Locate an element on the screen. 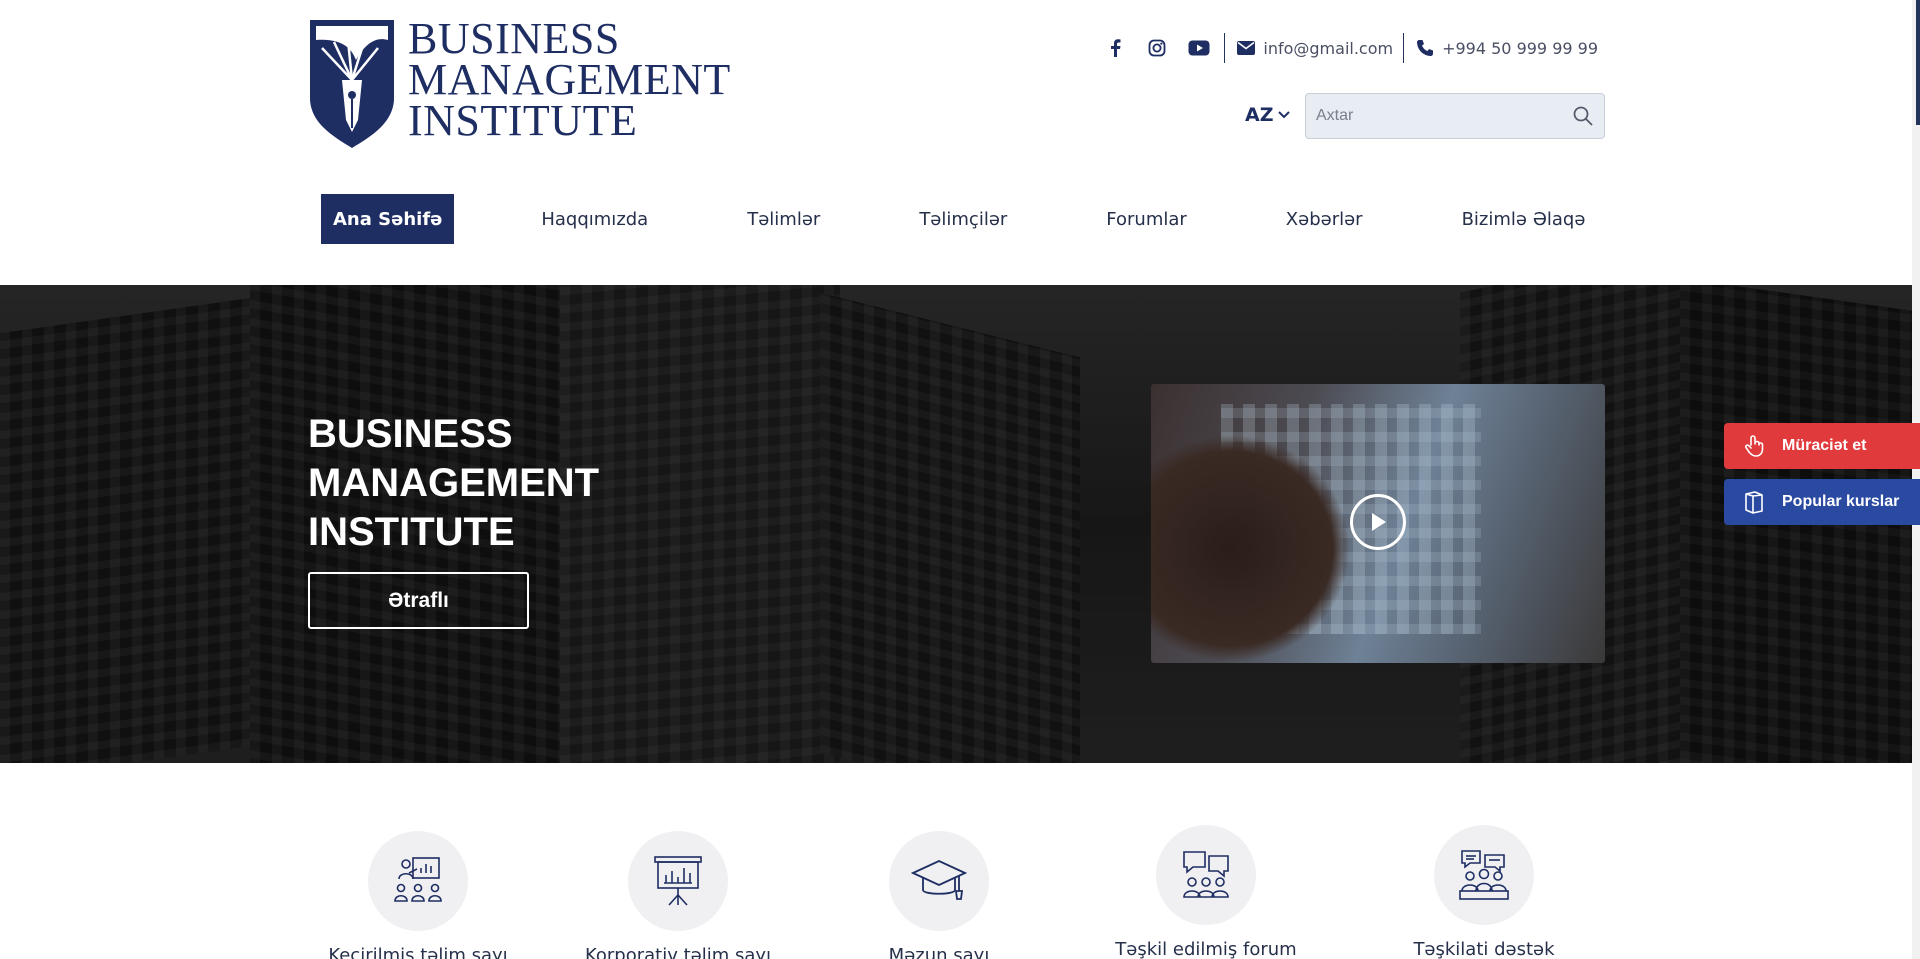  stat-label: Korporativ təlim sayı is located at coordinates (678, 952).